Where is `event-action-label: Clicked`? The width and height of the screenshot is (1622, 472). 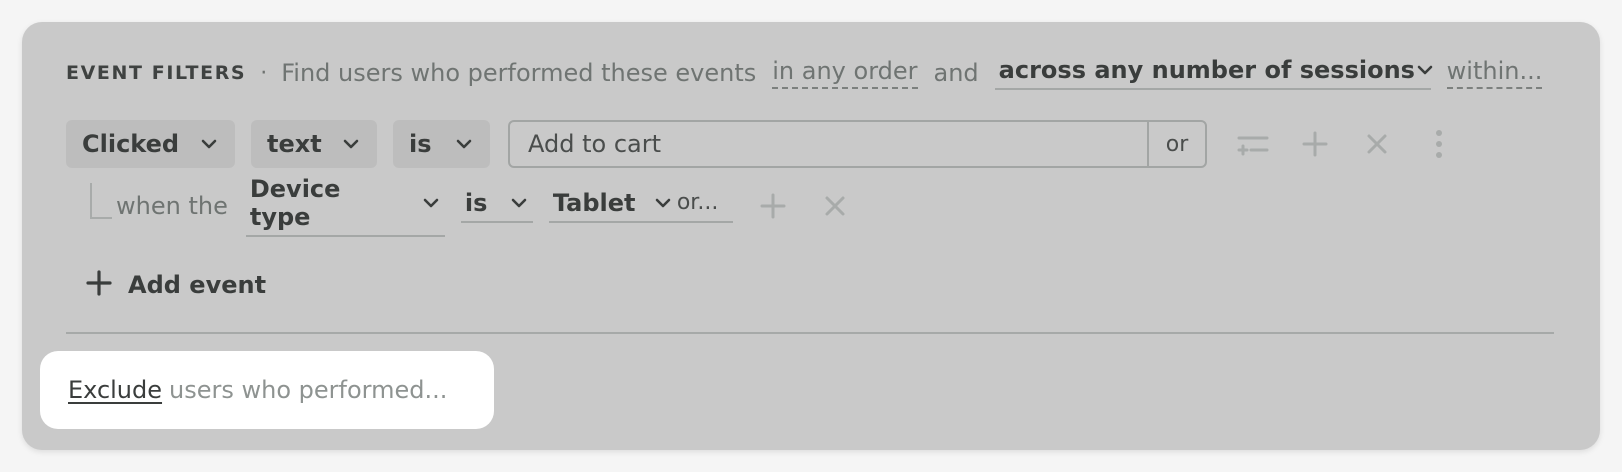 event-action-label: Clicked is located at coordinates (131, 144).